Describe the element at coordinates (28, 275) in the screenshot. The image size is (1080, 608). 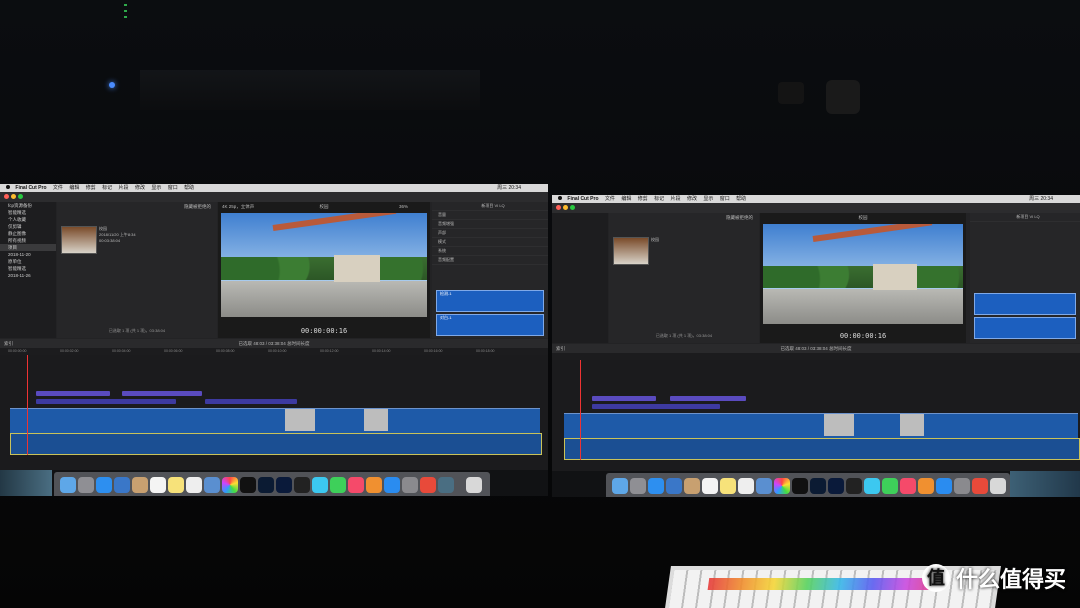
I see `library-item: 2018-11-26` at that location.